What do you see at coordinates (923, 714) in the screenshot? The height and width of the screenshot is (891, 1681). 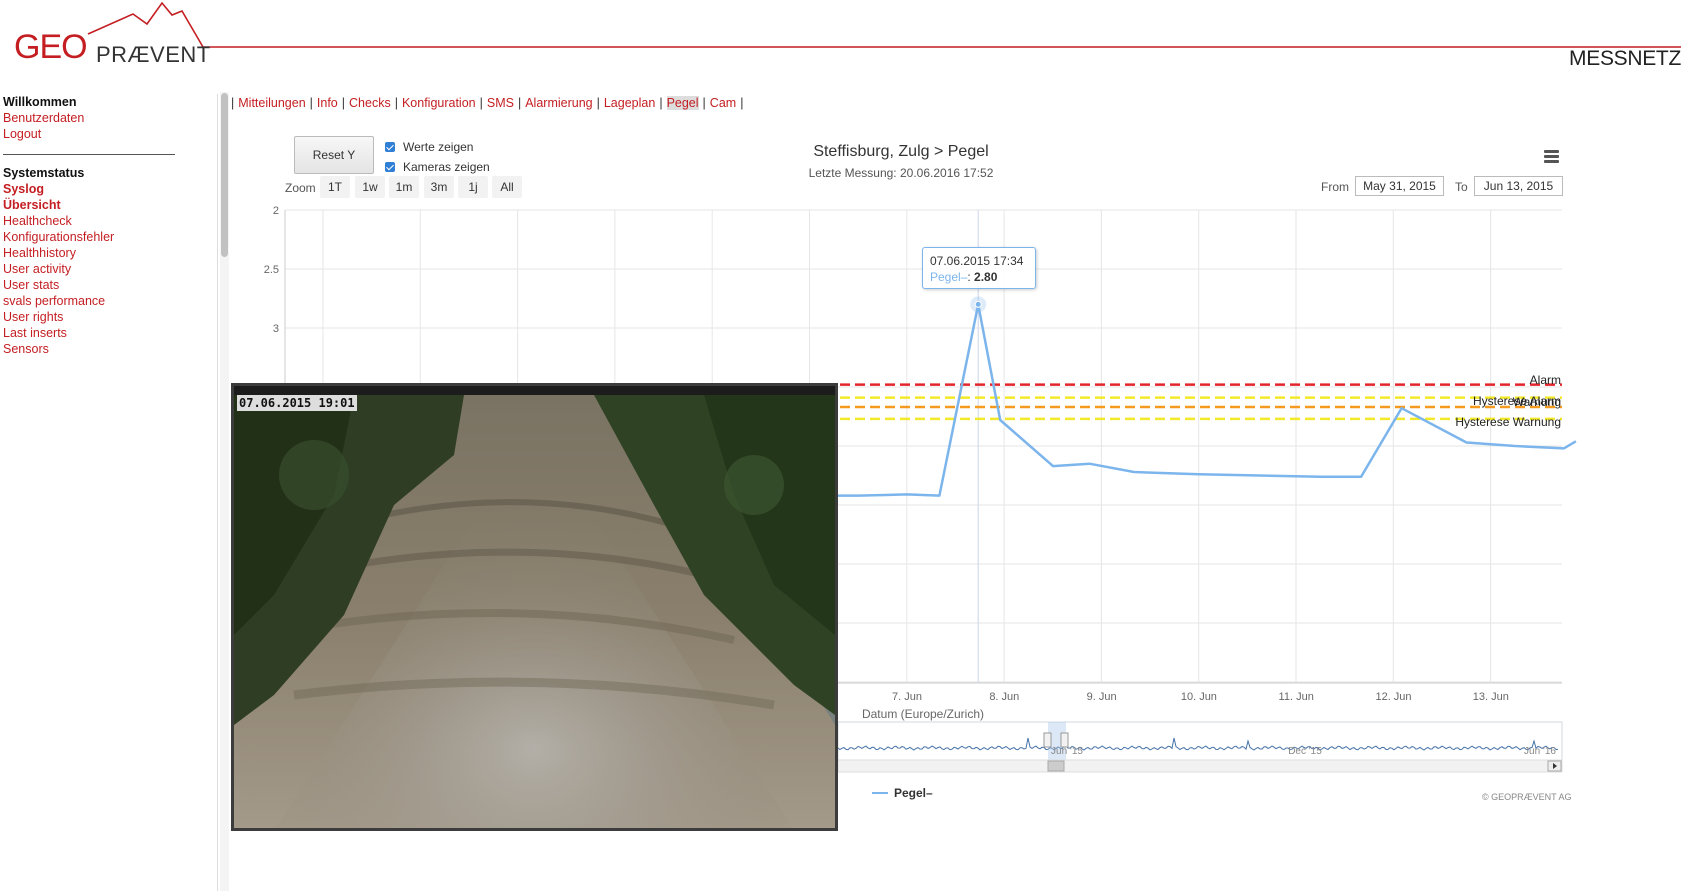 I see `x-axis-title: Datum (Europe/Zurich)` at bounding box center [923, 714].